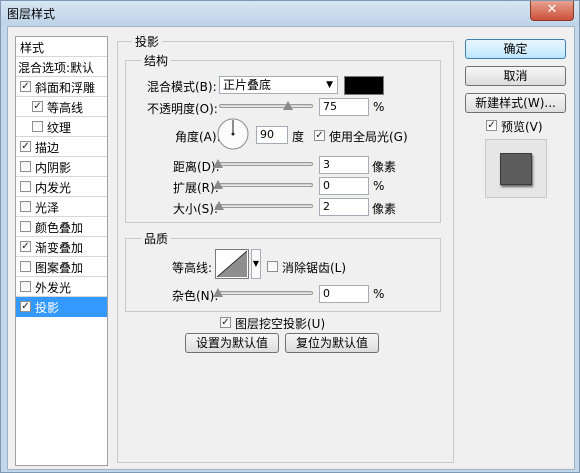 The image size is (580, 473). What do you see at coordinates (61, 147) in the screenshot?
I see `style-item-stroke: 描边` at bounding box center [61, 147].